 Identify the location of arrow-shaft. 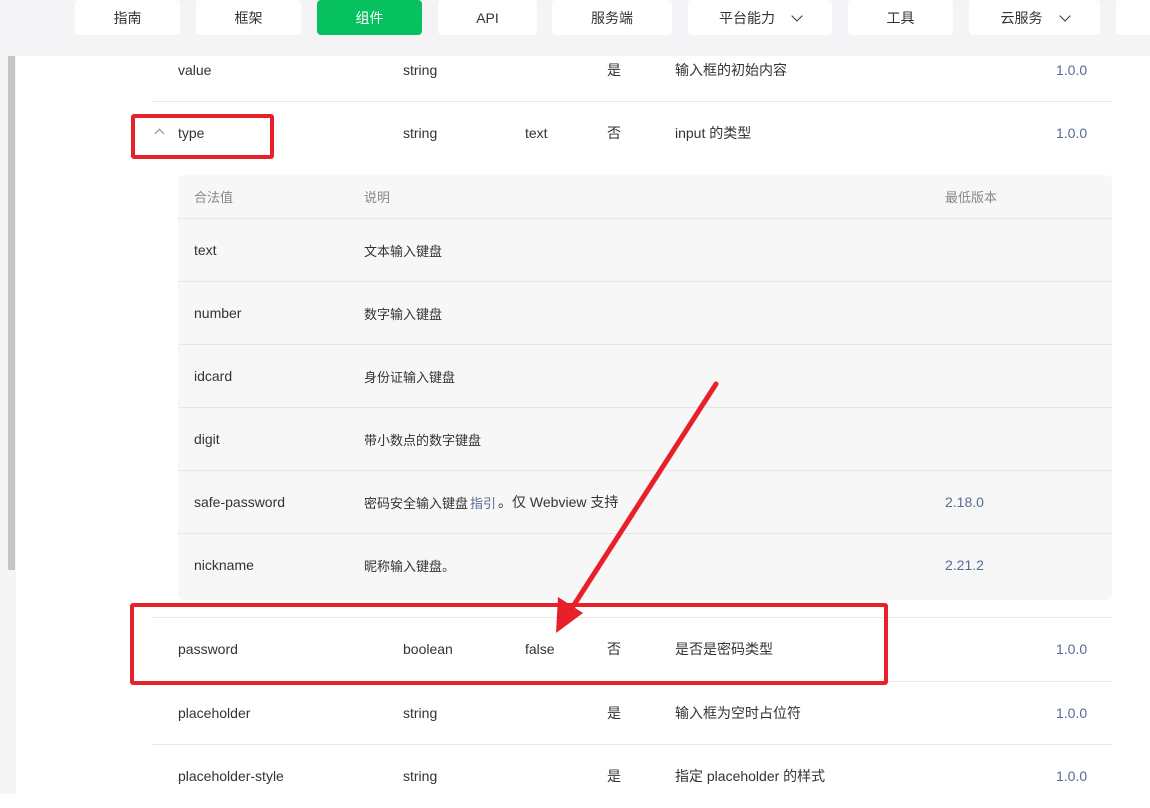
(644, 496).